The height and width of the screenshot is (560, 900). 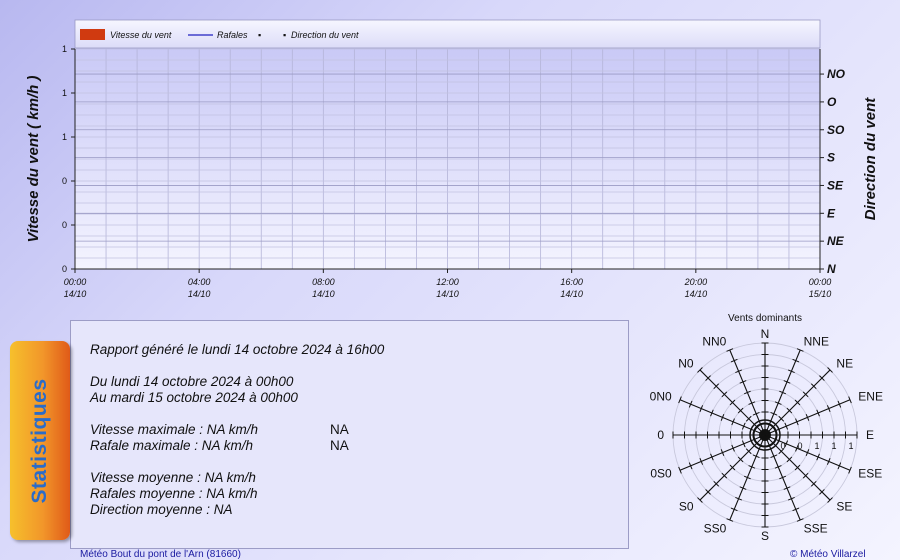 What do you see at coordinates (259, 35) in the screenshot?
I see `legend-marker: ▪` at bounding box center [259, 35].